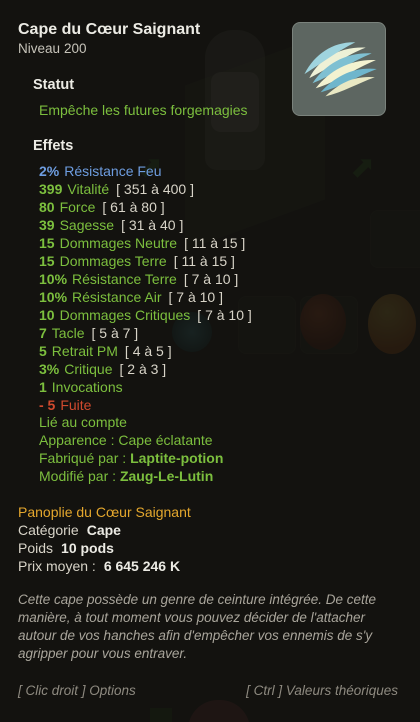 This screenshot has width=420, height=722. I want to click on effect-line: 15 Dommages Neutre [ 11 à 15 ], so click(142, 243).